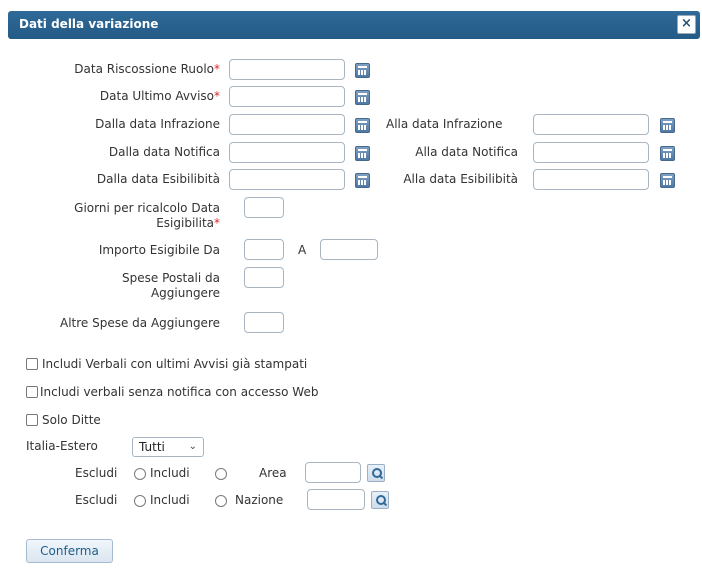  Describe the element at coordinates (164, 152) in the screenshot. I see `label-dalla-data-notifica: Dalla data Notifica` at that location.